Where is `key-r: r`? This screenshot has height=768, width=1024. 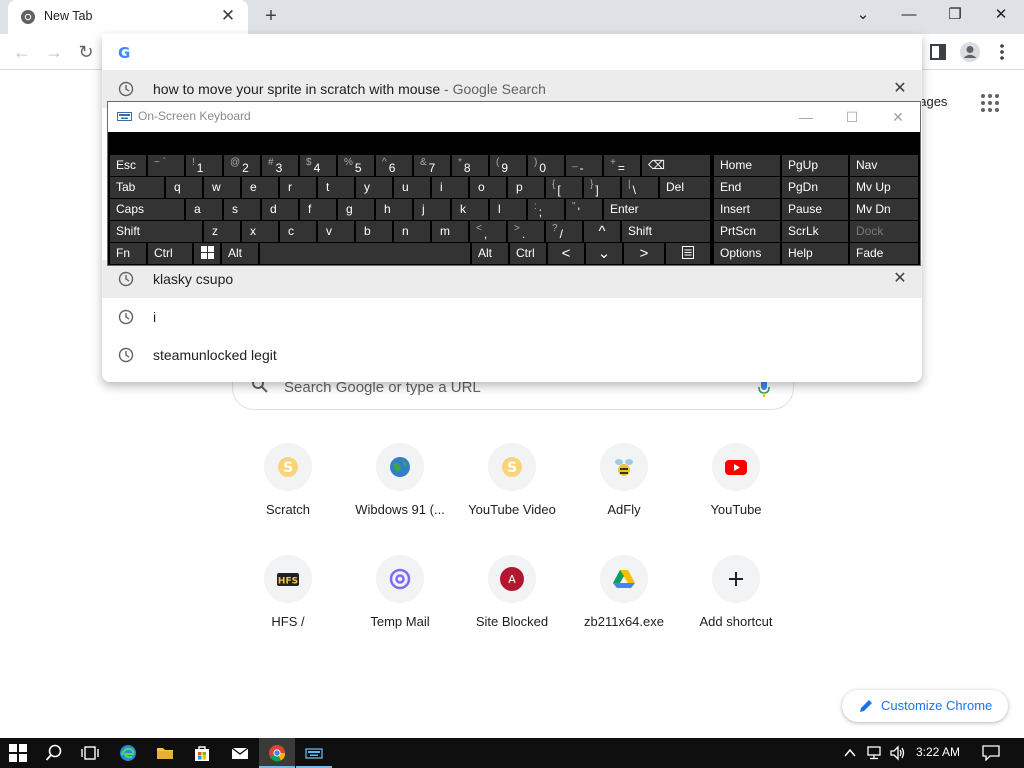 key-r: r is located at coordinates (298, 187).